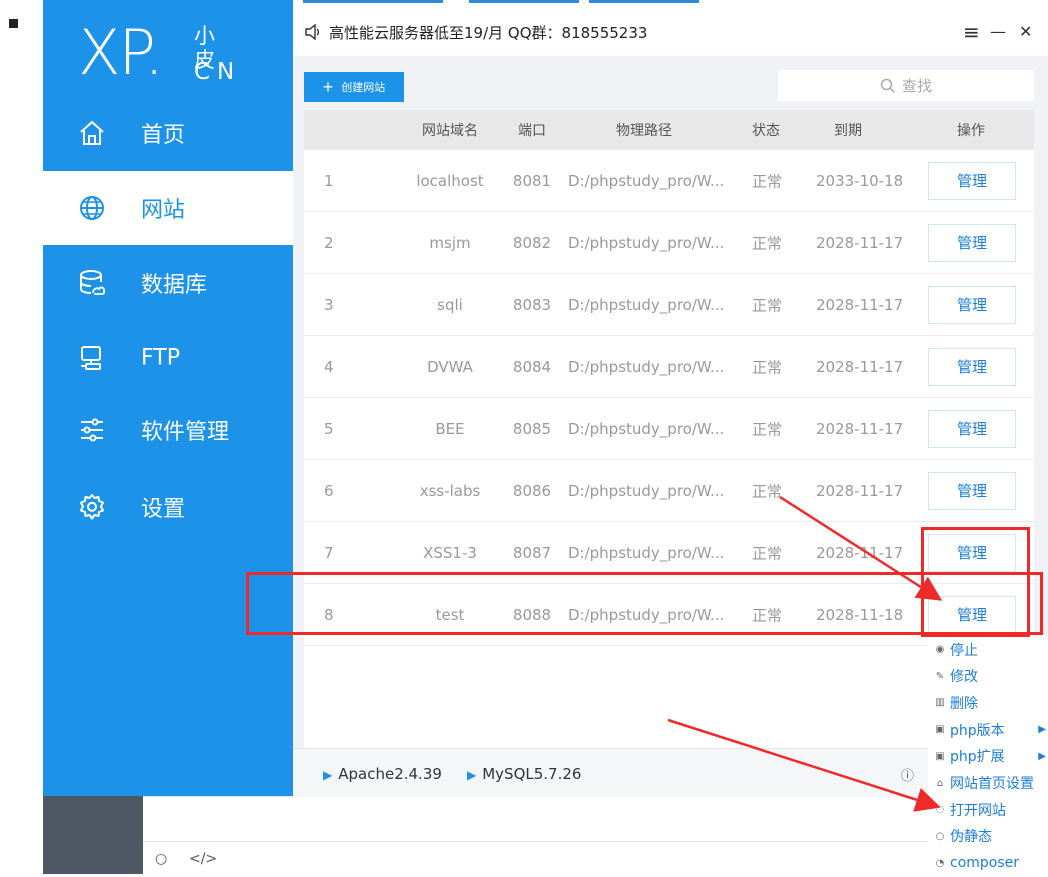  What do you see at coordinates (998, 32) in the screenshot?
I see `minimize-button: —` at bounding box center [998, 32].